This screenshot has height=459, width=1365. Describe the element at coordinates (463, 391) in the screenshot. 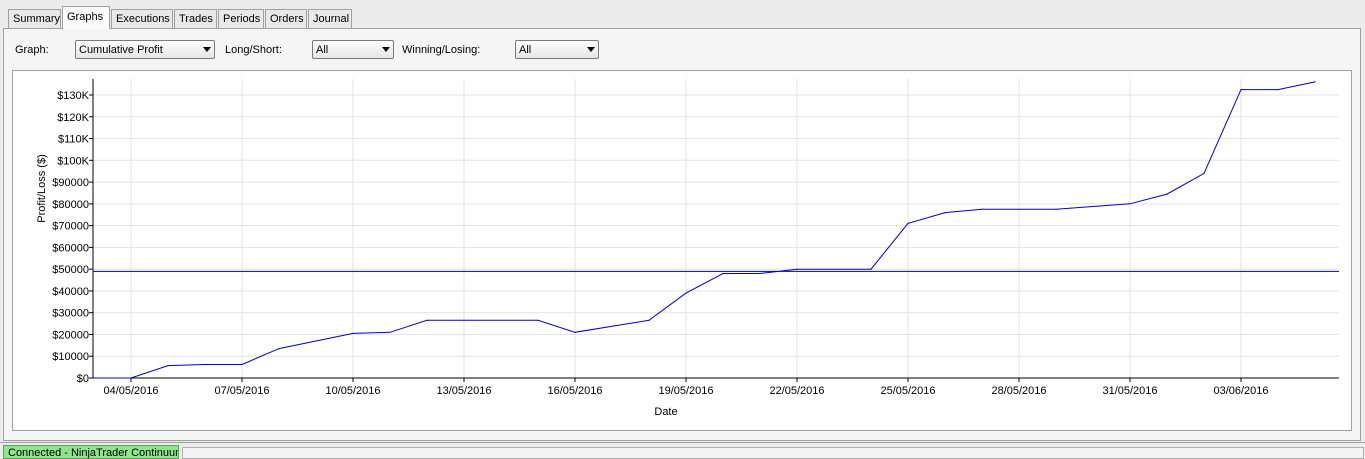

I see `x-tick-label: 13/05/2016` at that location.